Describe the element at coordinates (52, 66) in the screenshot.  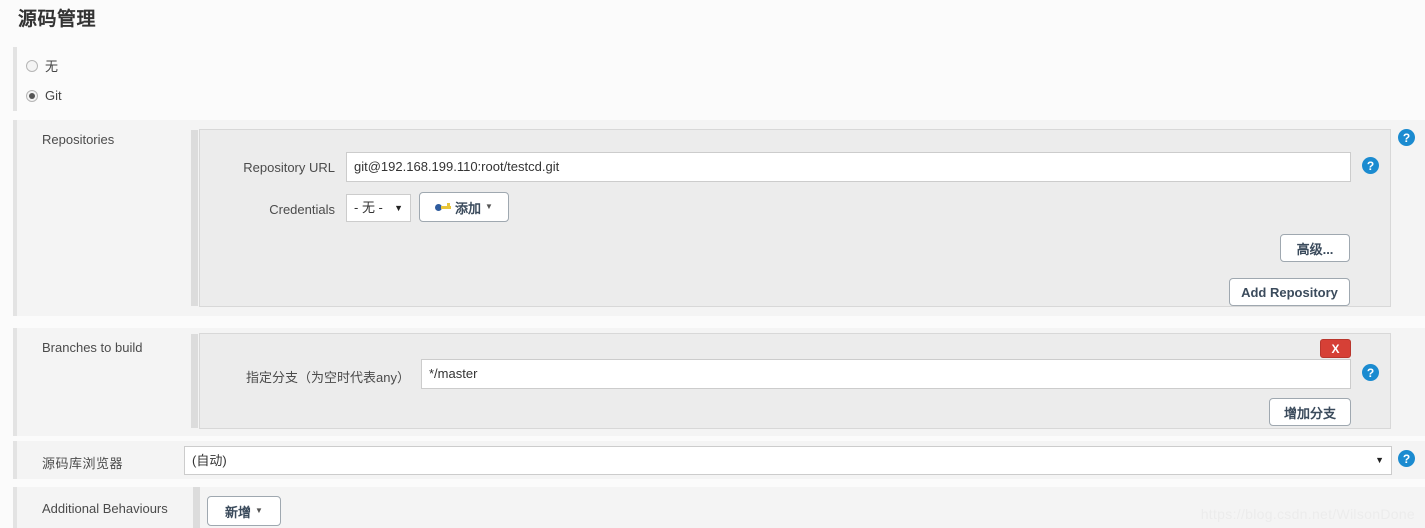
I see `scm-option-none-label: 无` at that location.